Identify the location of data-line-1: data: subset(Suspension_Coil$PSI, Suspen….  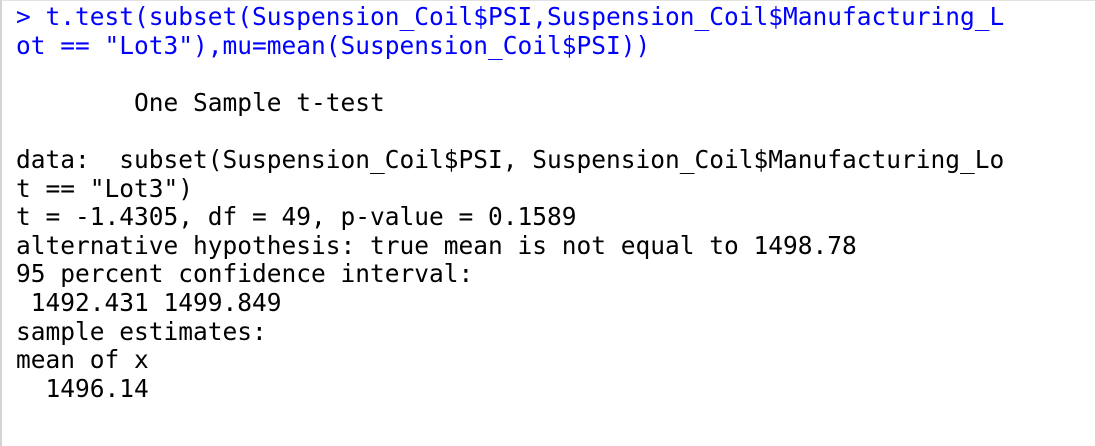
(510, 159).